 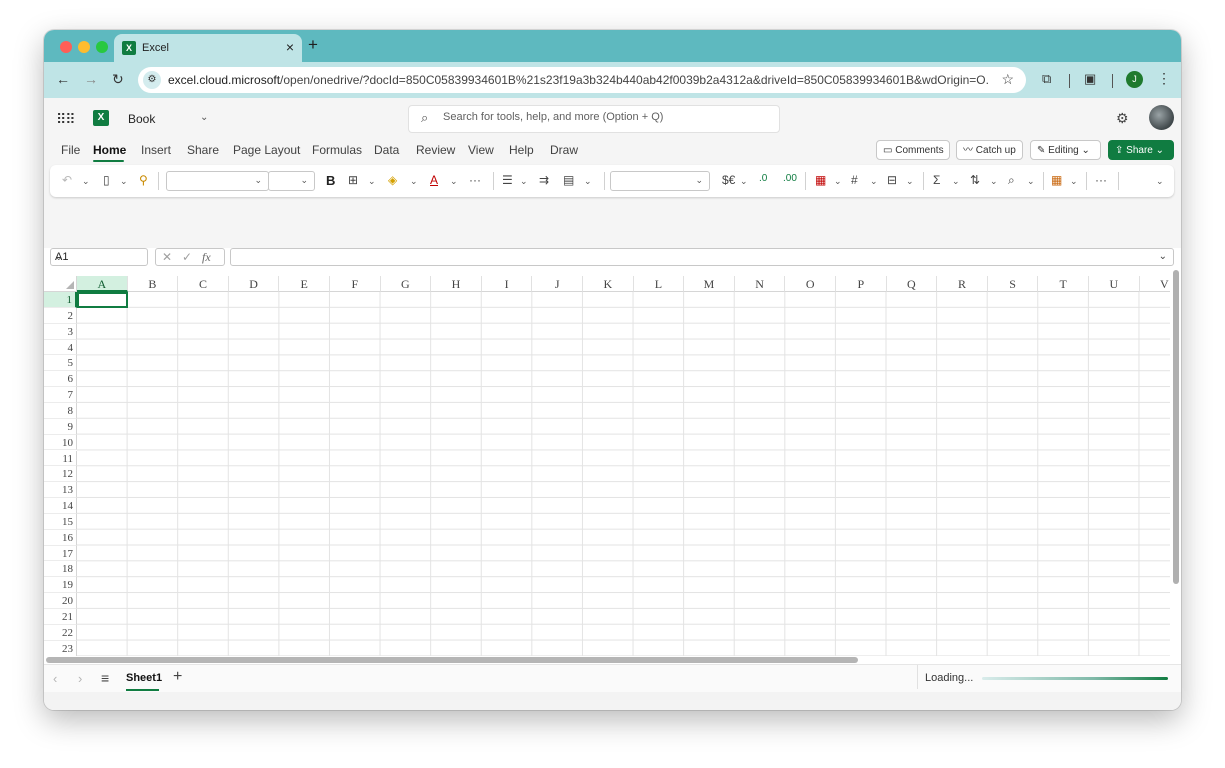 What do you see at coordinates (60, 442) in the screenshot?
I see `row-header: 10` at bounding box center [60, 442].